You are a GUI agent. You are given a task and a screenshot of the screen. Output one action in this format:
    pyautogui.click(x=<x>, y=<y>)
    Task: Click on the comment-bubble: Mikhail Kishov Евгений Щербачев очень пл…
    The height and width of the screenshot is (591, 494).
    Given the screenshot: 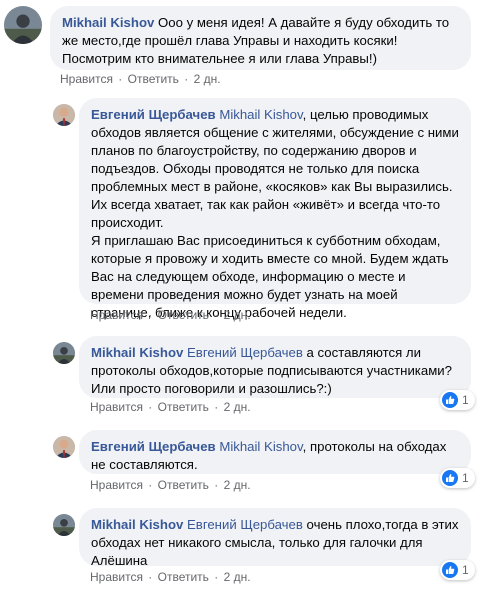 What is the action you would take?
    pyautogui.click(x=275, y=538)
    